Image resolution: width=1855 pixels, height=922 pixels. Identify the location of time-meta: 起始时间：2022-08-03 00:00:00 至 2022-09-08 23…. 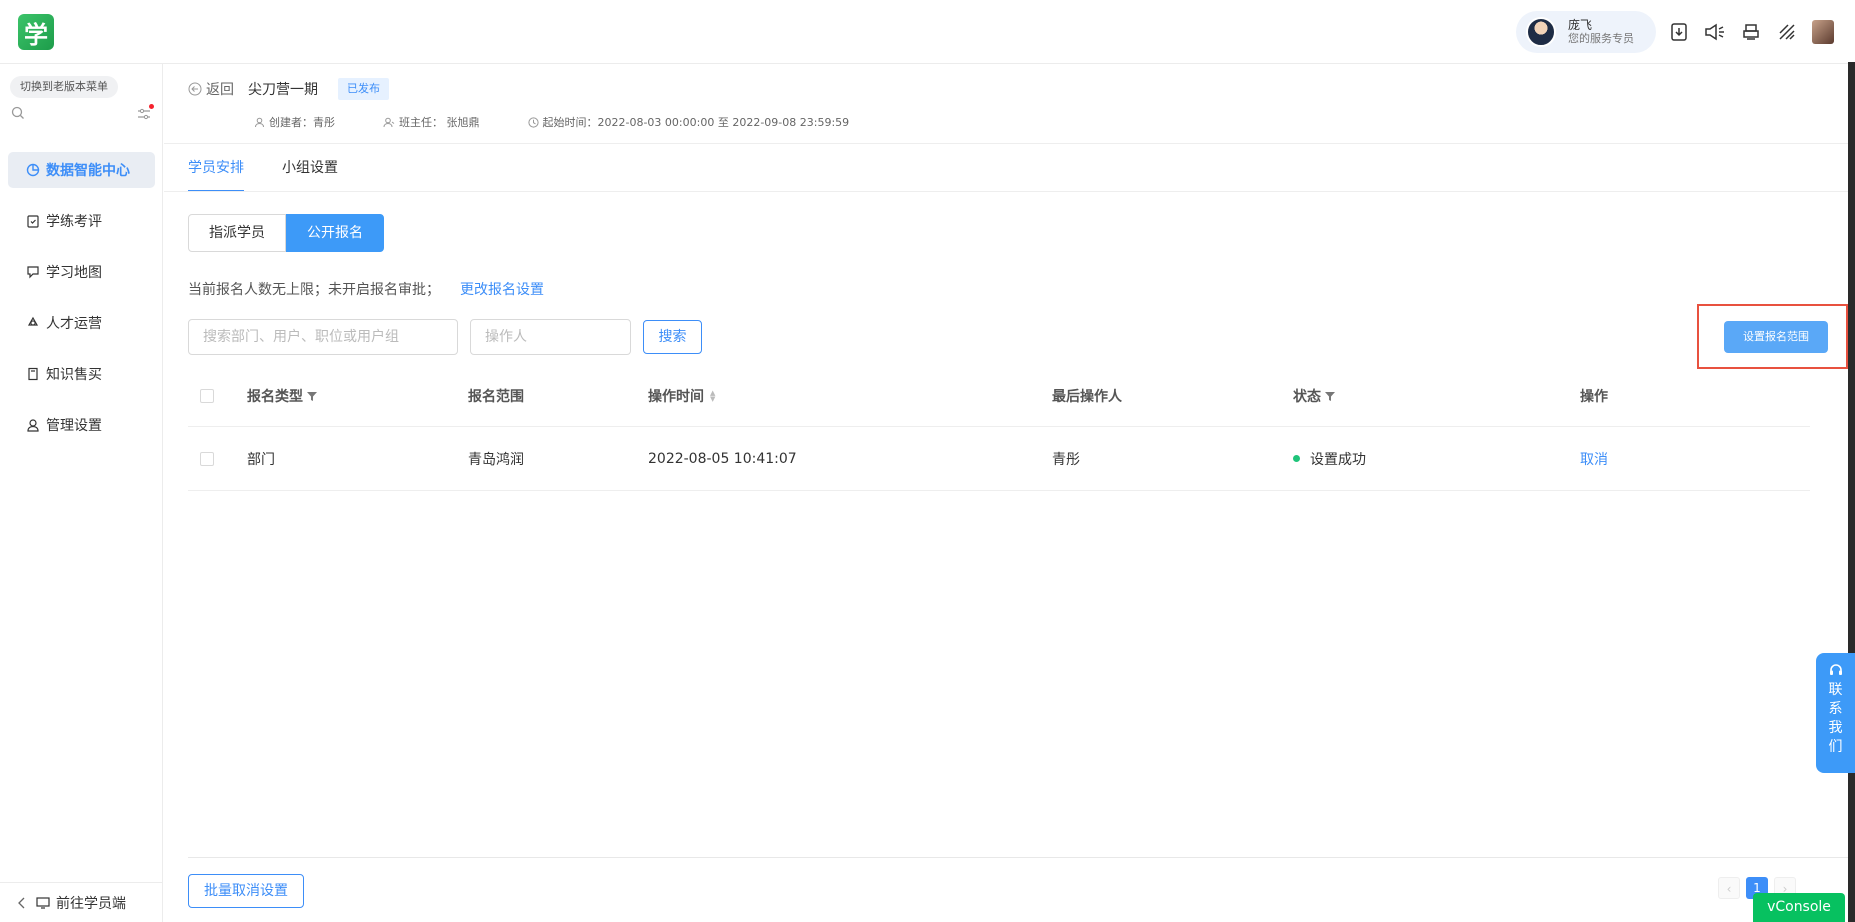
(688, 122).